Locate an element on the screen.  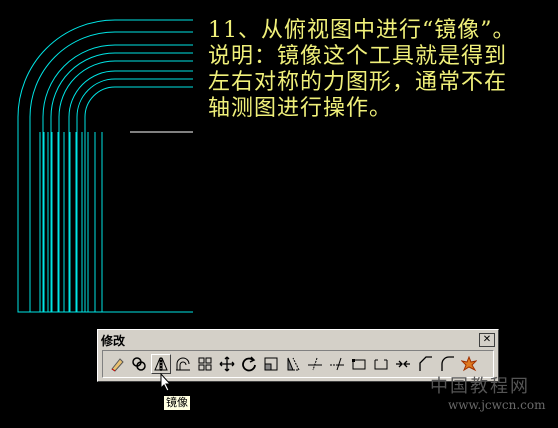
fillet-icon is located at coordinates (447, 363).